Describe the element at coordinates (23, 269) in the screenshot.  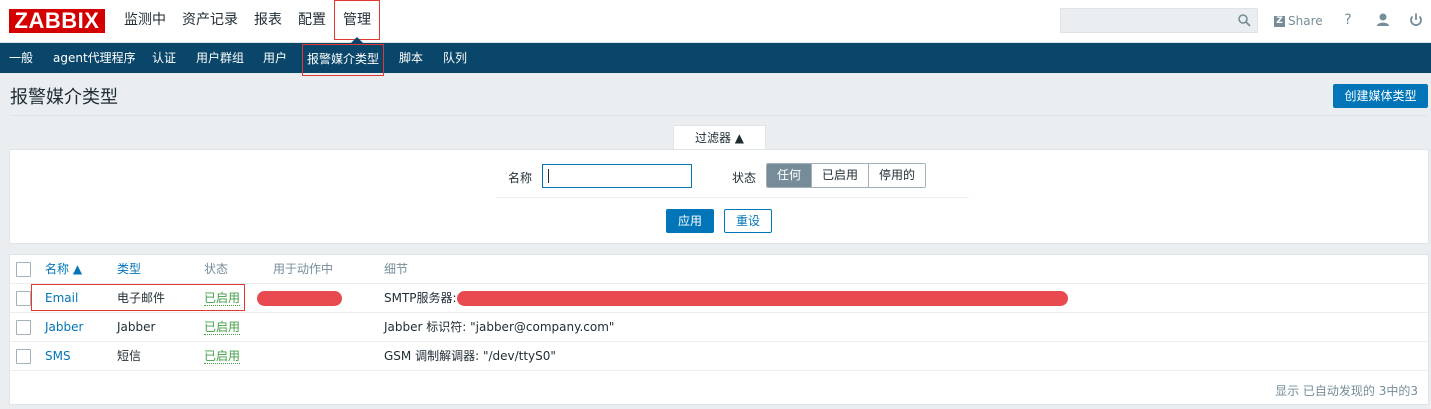
I see `select-all-checkbox` at that location.